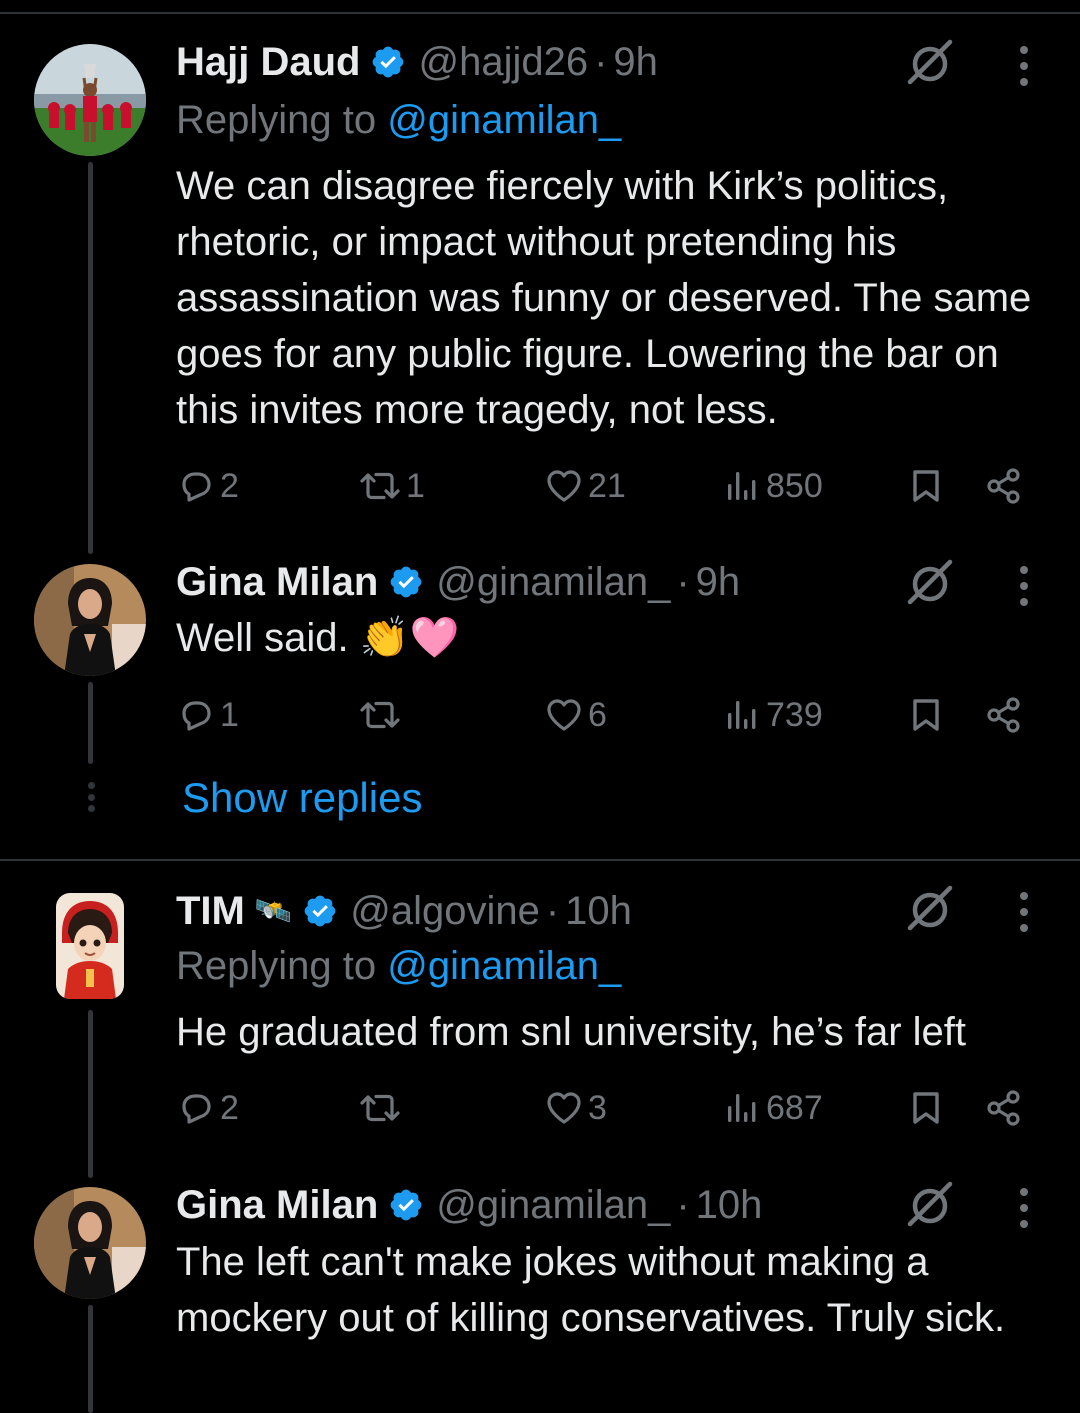 The height and width of the screenshot is (1413, 1080). Describe the element at coordinates (794, 714) in the screenshot. I see `view-count: 739` at that location.